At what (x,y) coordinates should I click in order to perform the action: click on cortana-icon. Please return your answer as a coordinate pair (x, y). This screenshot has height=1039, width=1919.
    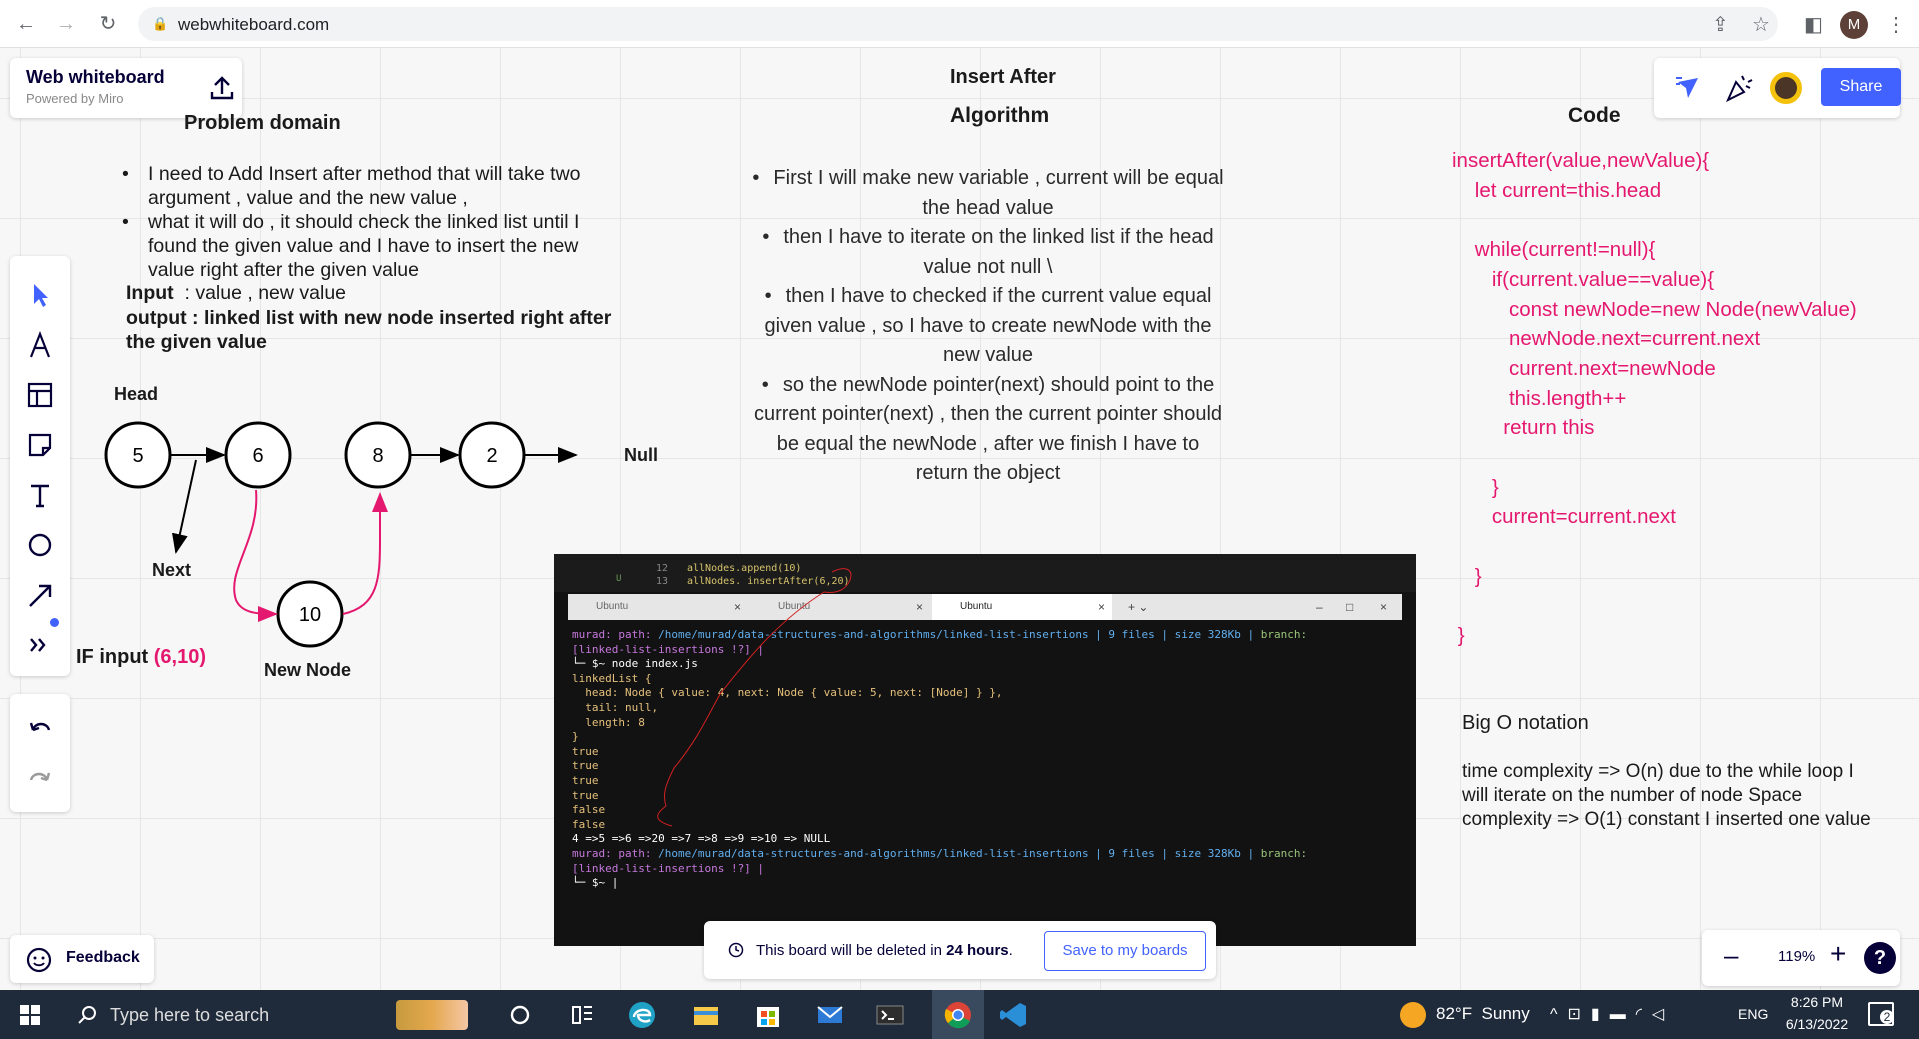
    Looking at the image, I should click on (520, 1015).